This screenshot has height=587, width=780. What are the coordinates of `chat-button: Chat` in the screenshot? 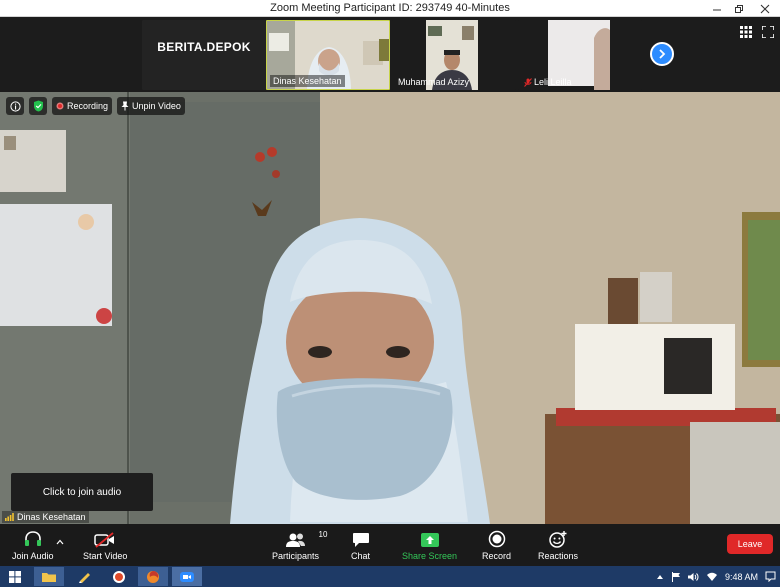 It's located at (360, 544).